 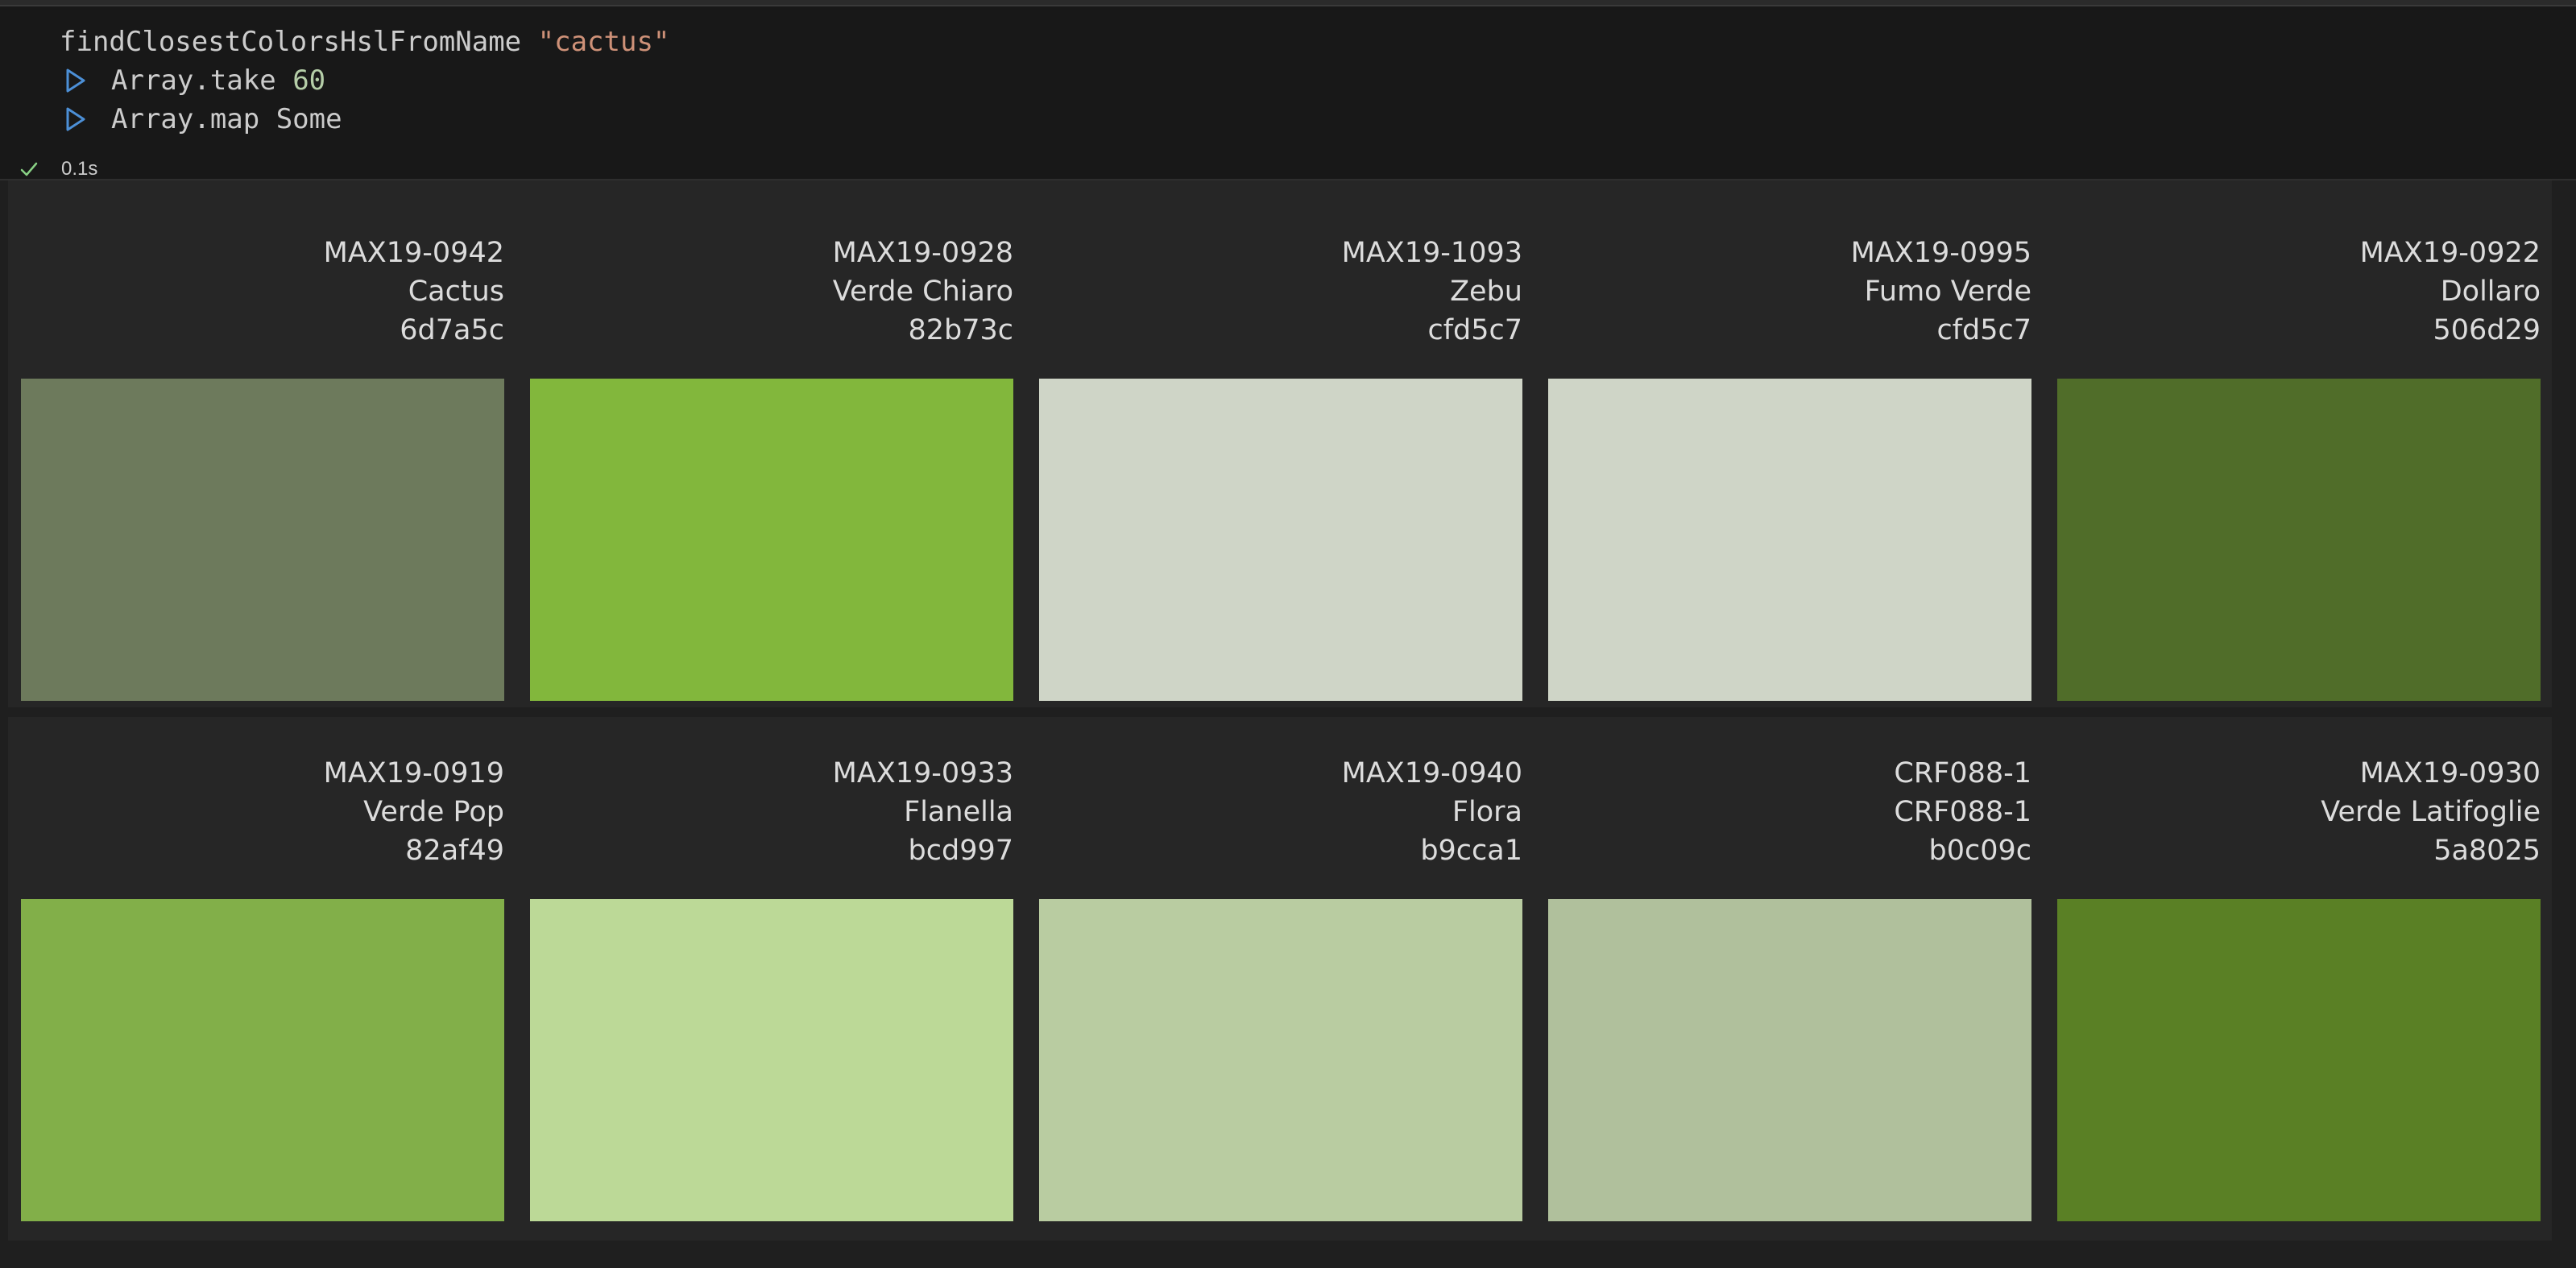 I want to click on swatch-name: Dollaro, so click(x=2490, y=292).